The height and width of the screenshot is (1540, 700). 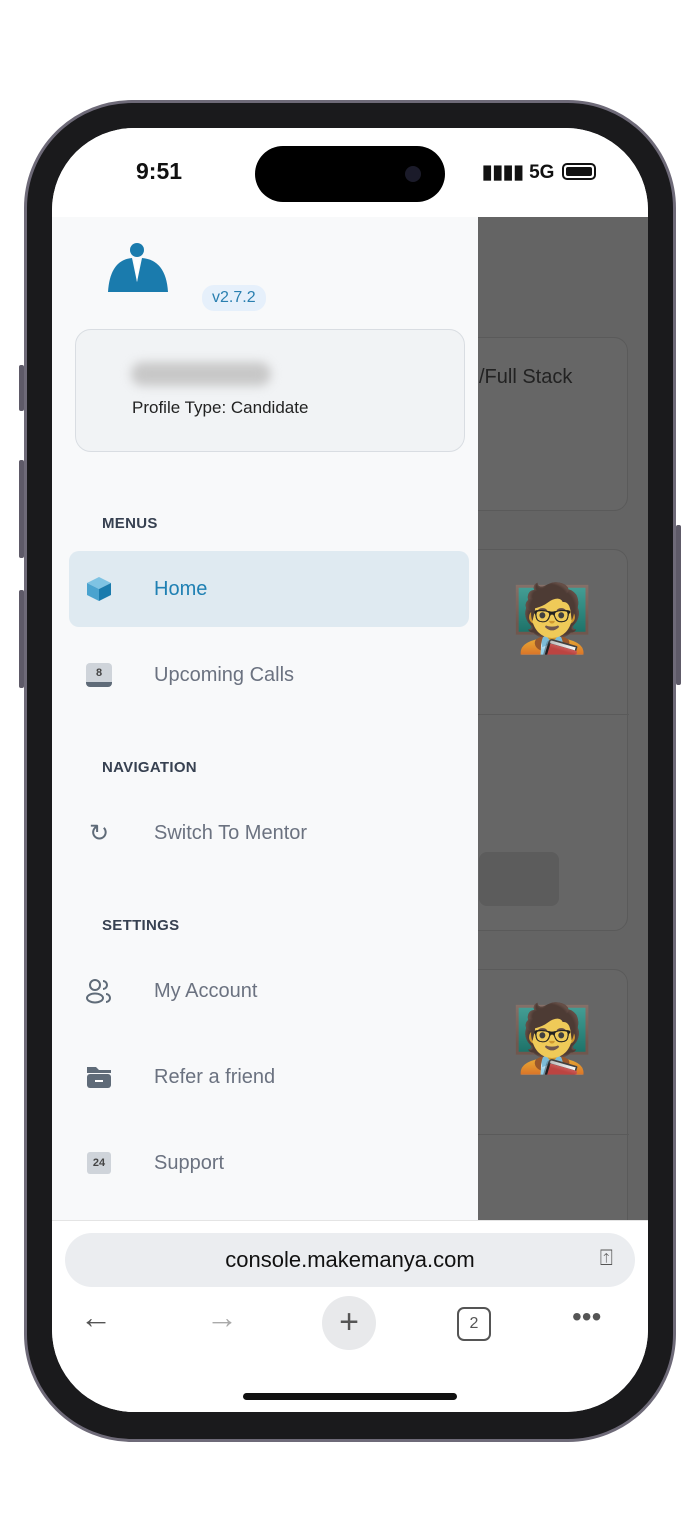 What do you see at coordinates (206, 990) in the screenshot?
I see `sidebar-item-label: My Account` at bounding box center [206, 990].